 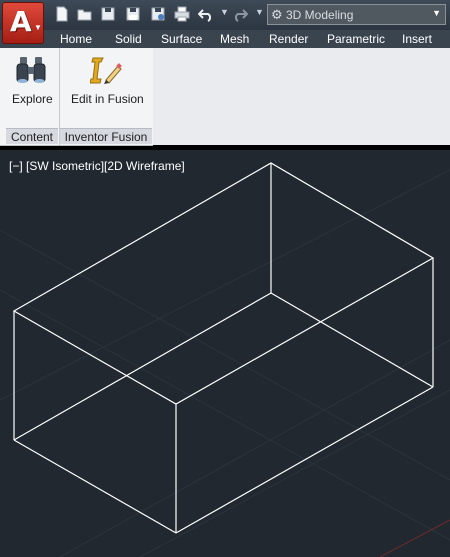 I want to click on tab-mesh: Mesh, so click(x=234, y=39).